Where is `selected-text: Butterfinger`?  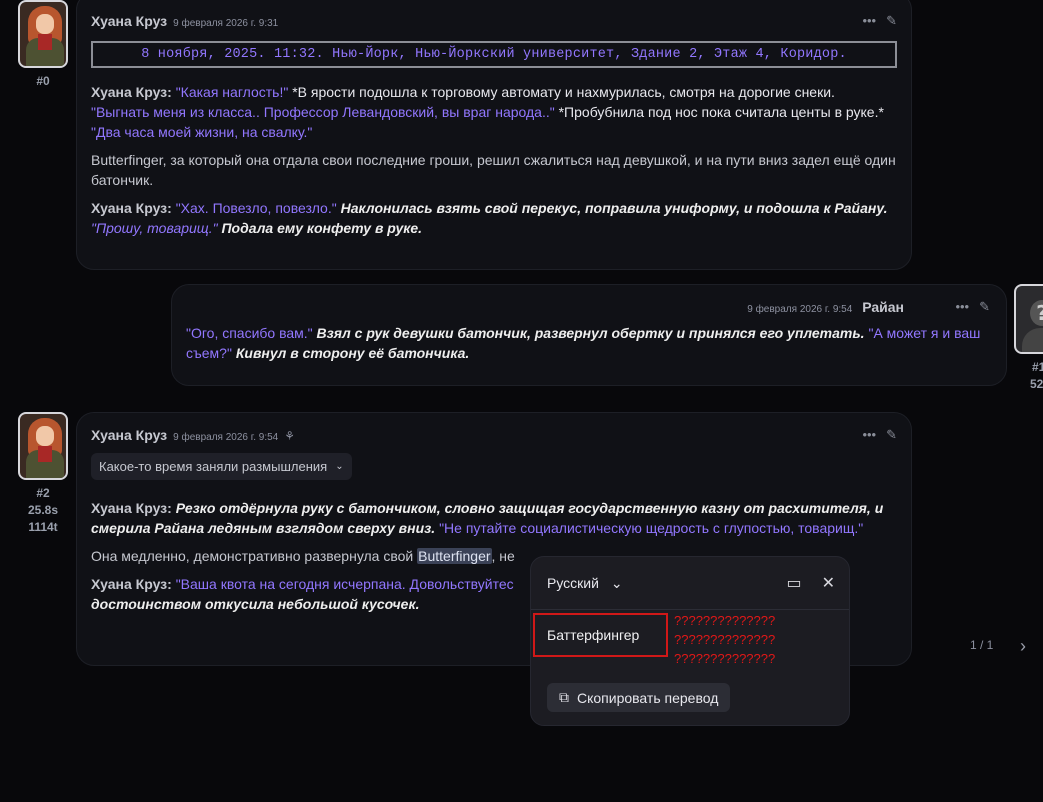 selected-text: Butterfinger is located at coordinates (454, 556).